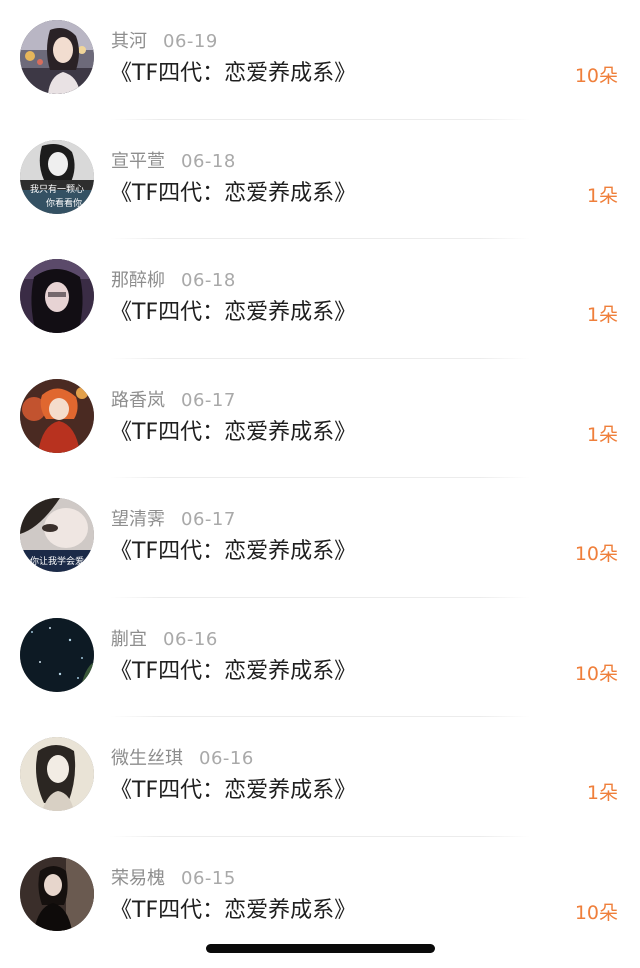 This screenshot has height=968, width=640. I want to click on gift-date: 06-19, so click(190, 41).